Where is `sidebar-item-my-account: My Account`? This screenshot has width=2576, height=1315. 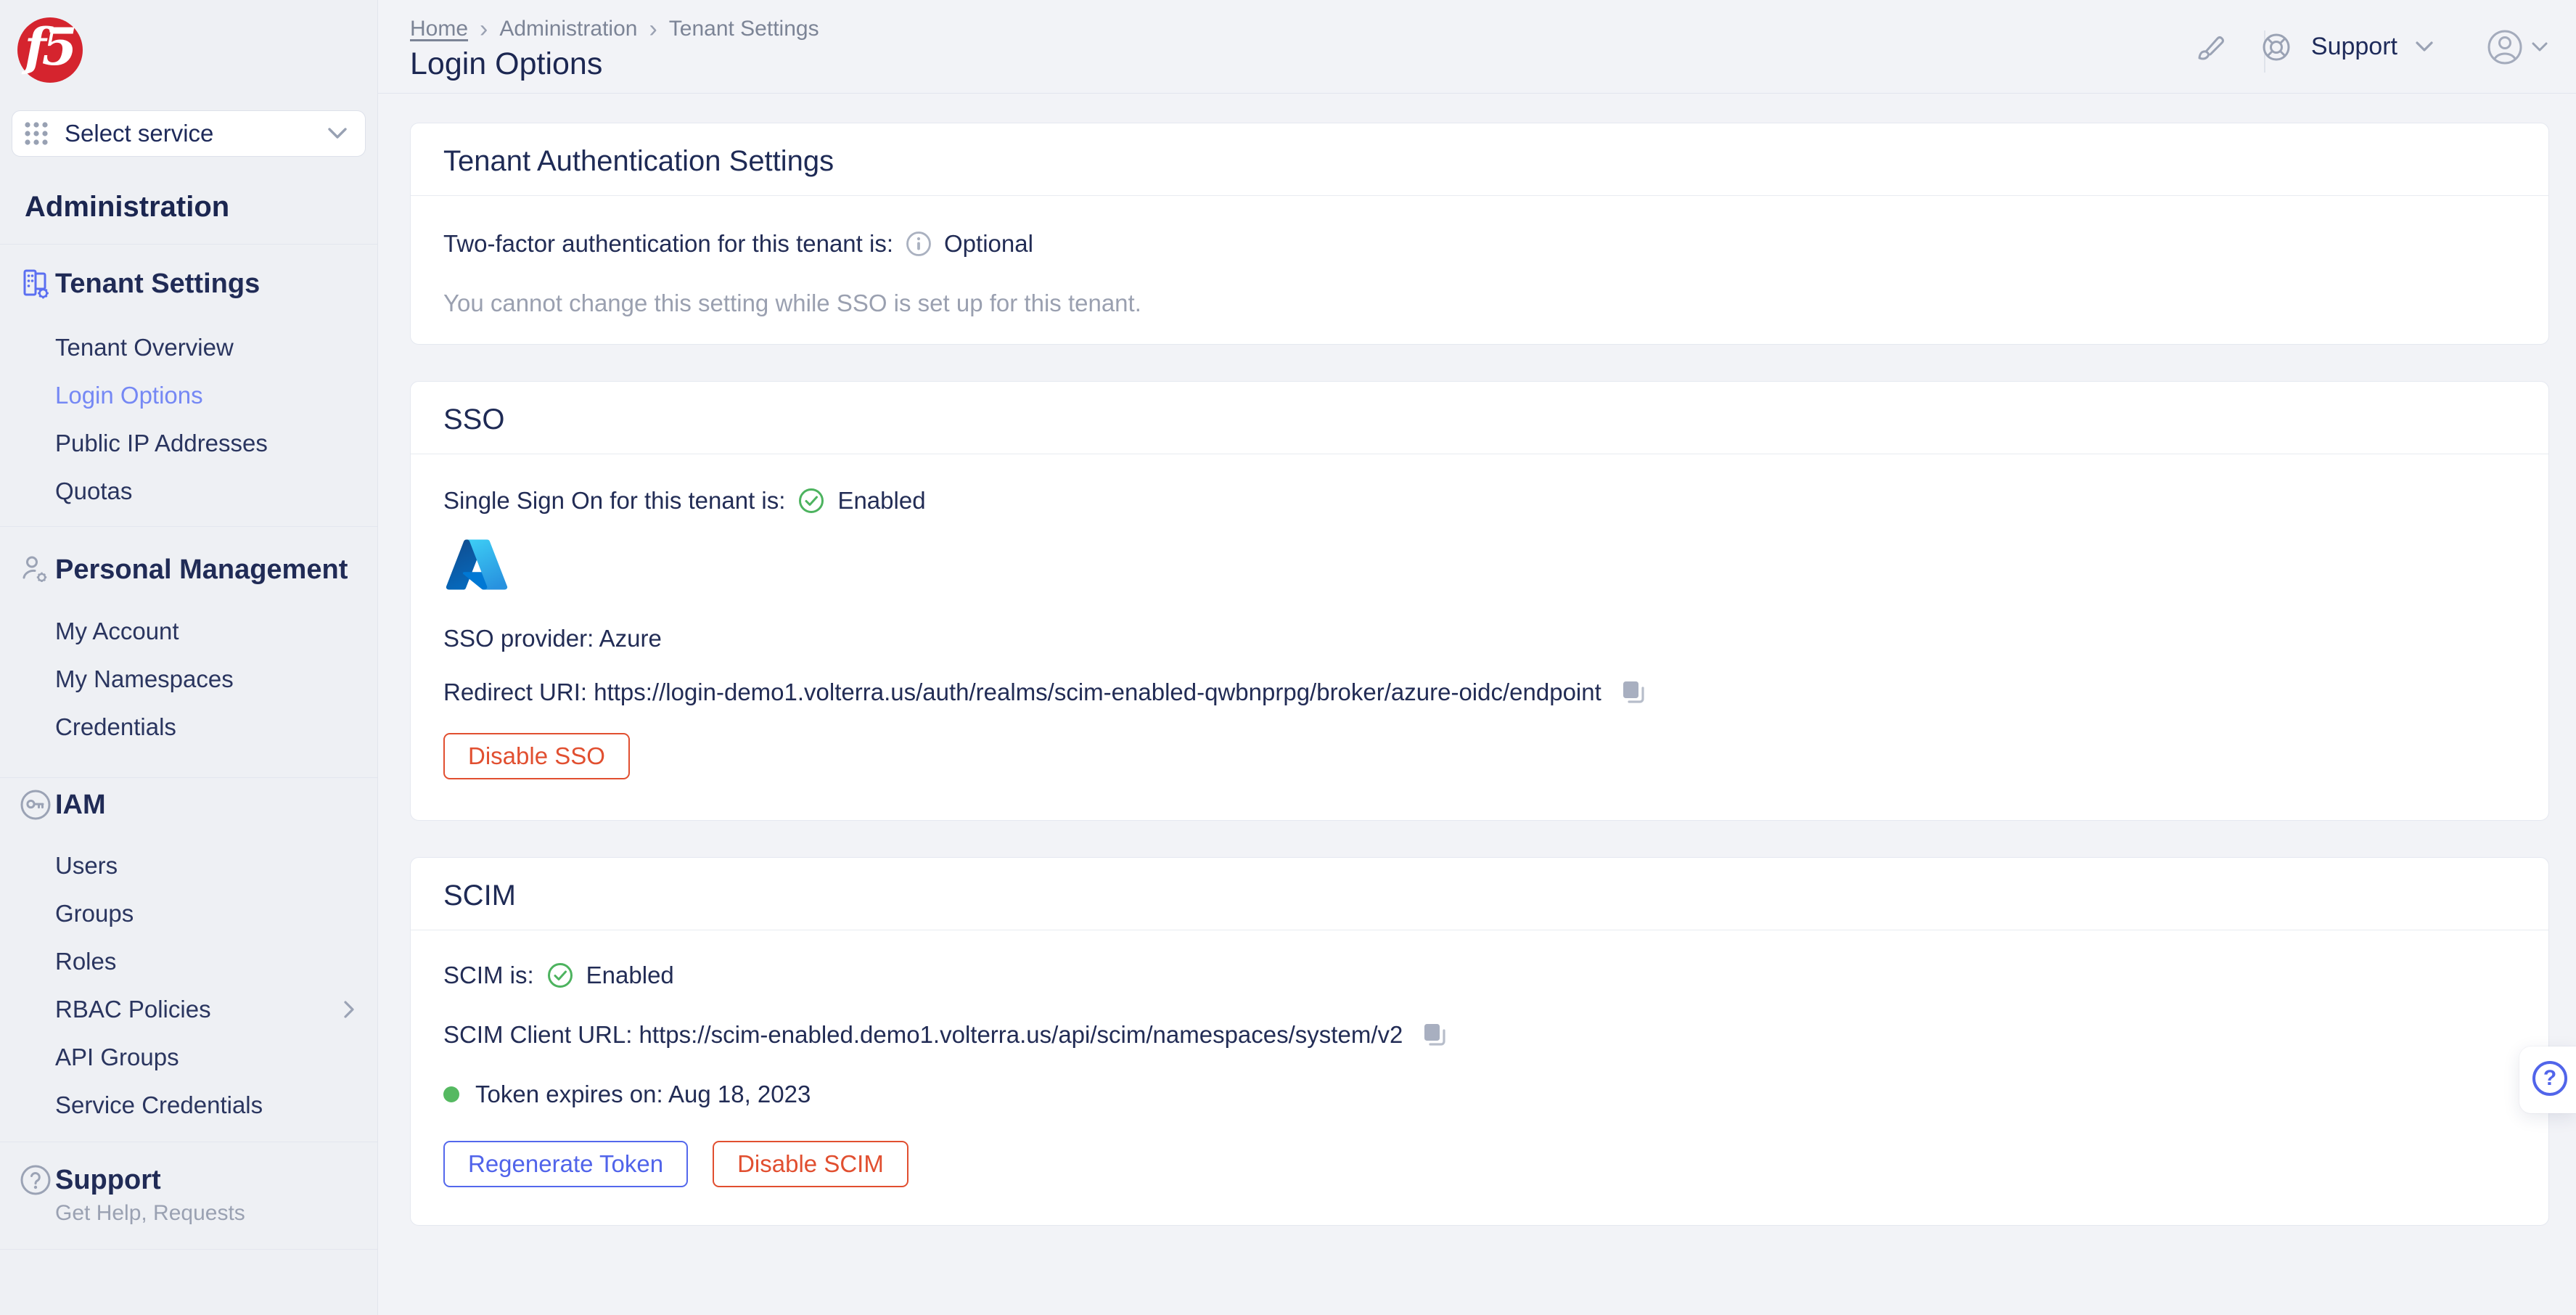 sidebar-item-my-account: My Account is located at coordinates (188, 631).